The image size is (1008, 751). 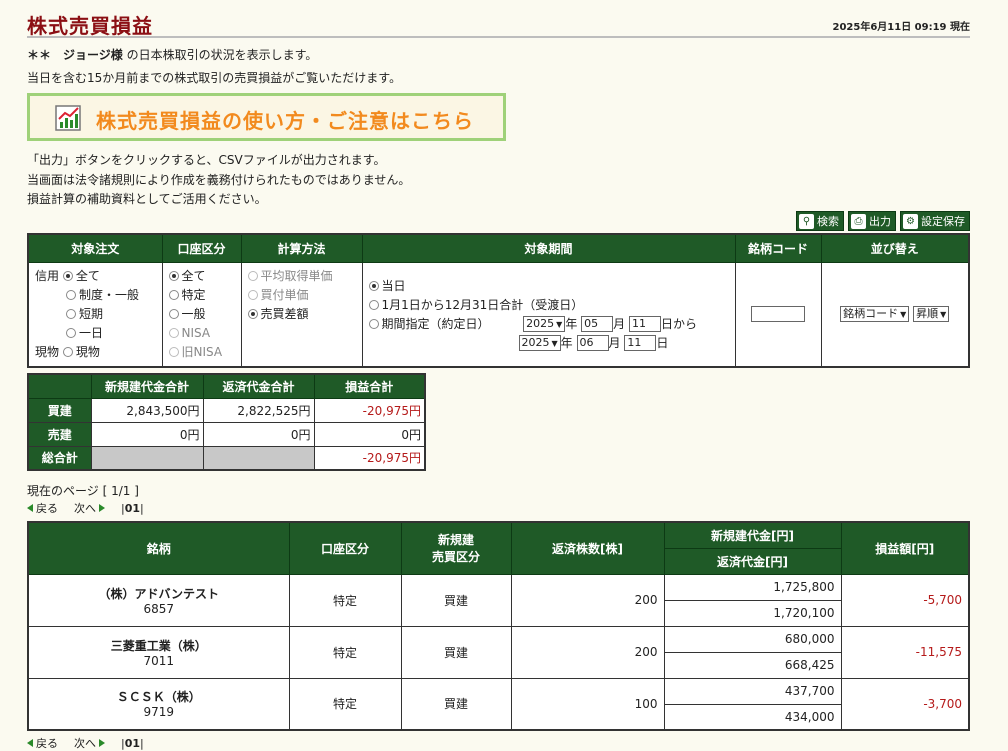 I want to click on account-old-nisa-radio, so click(x=173, y=351).